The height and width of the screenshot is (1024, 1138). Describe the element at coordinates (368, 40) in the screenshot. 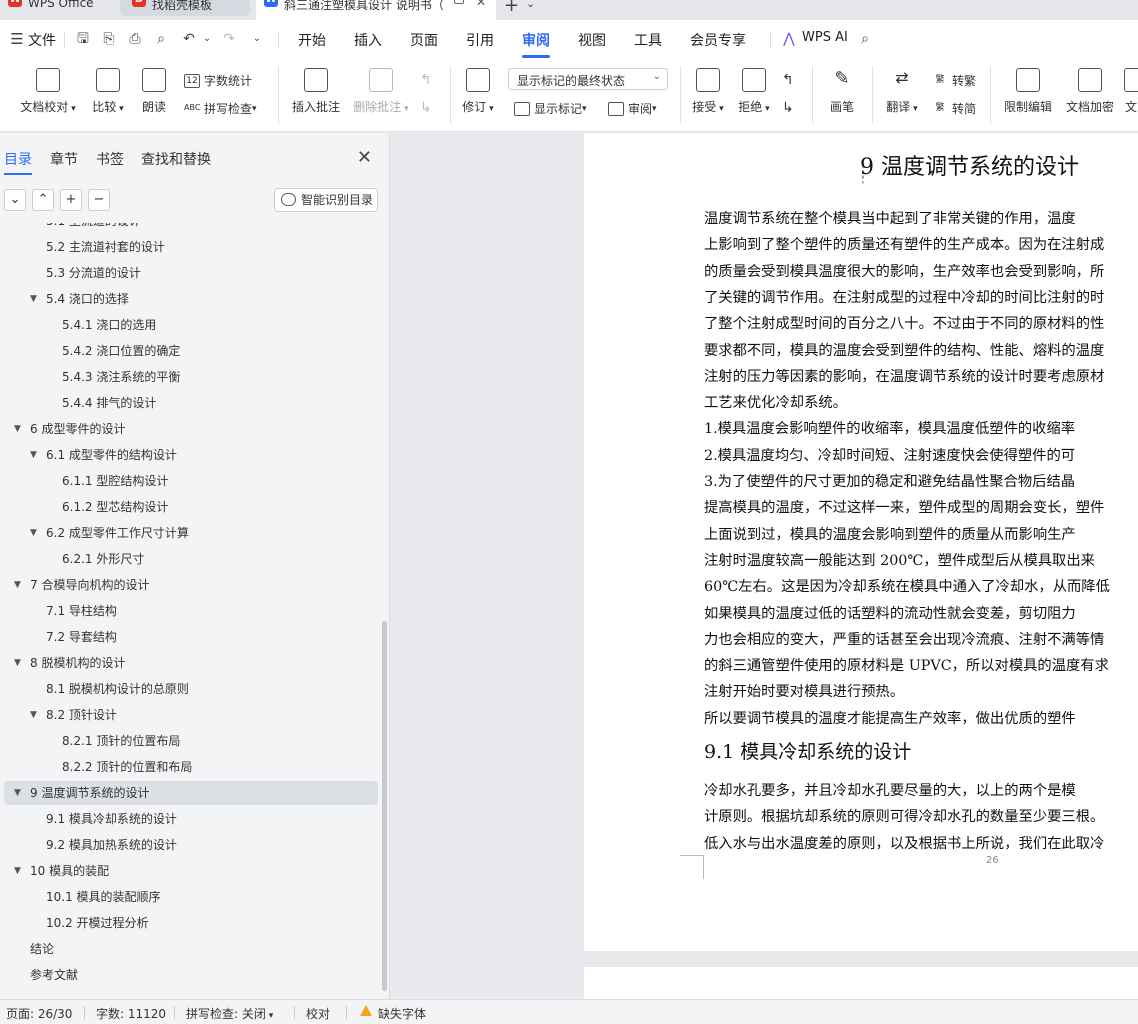

I see `menu-insert: 插入` at that location.